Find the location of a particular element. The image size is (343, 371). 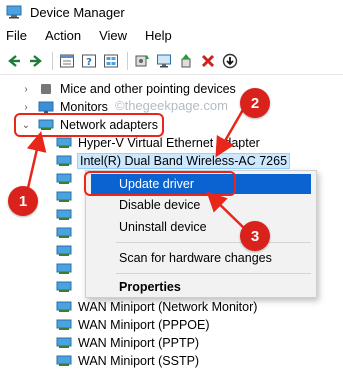

tree-item-label: Intel(R) Dual Band Wireless-AC 7265 is located at coordinates (183, 161).